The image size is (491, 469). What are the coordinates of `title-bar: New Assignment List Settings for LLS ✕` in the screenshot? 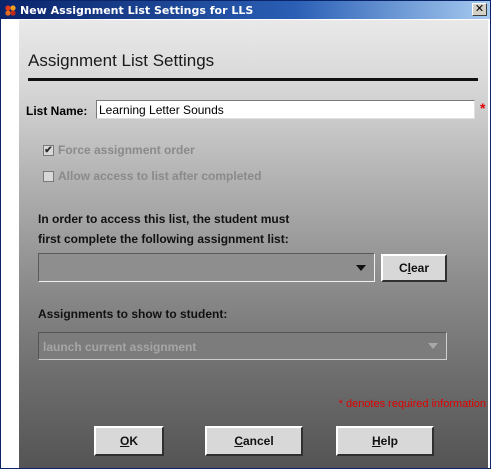 It's located at (245, 10).